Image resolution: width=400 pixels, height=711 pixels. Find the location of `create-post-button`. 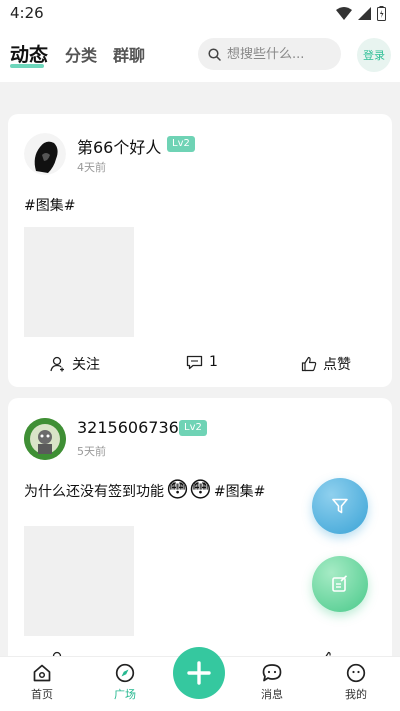

create-post-button is located at coordinates (199, 673).